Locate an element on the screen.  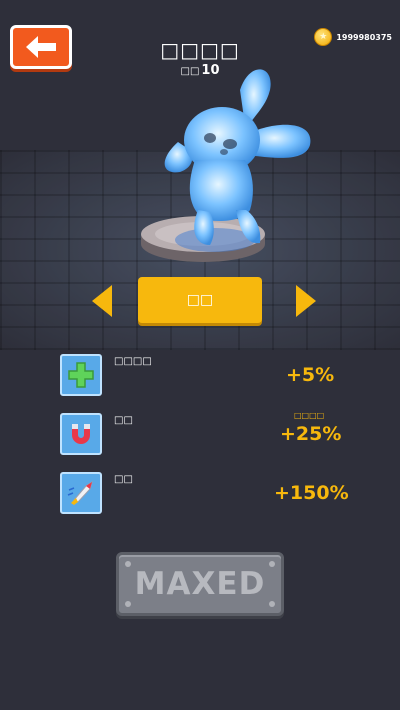
rocket-icon is located at coordinates (81, 493).